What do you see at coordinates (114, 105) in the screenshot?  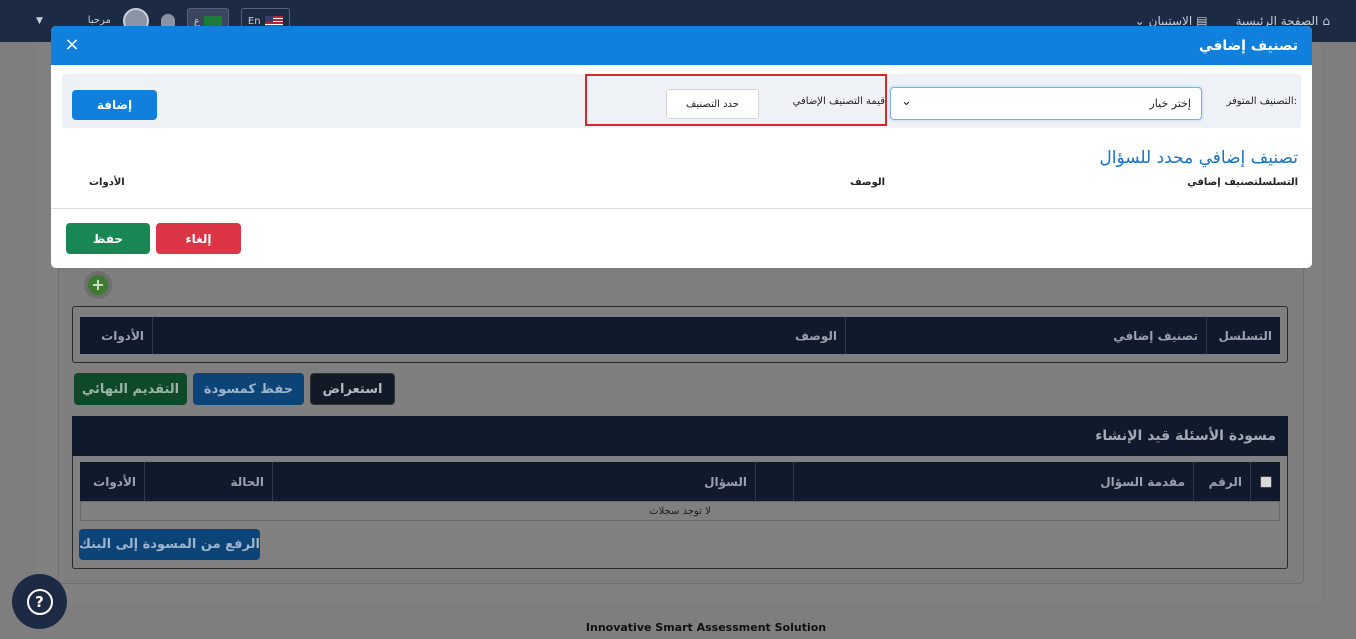 I see `add-button: إضافة` at bounding box center [114, 105].